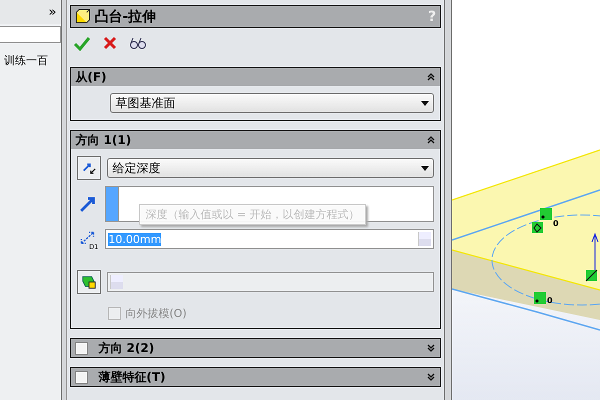 This screenshot has width=600, height=400. I want to click on section-title: 方向 1(1), so click(103, 140).